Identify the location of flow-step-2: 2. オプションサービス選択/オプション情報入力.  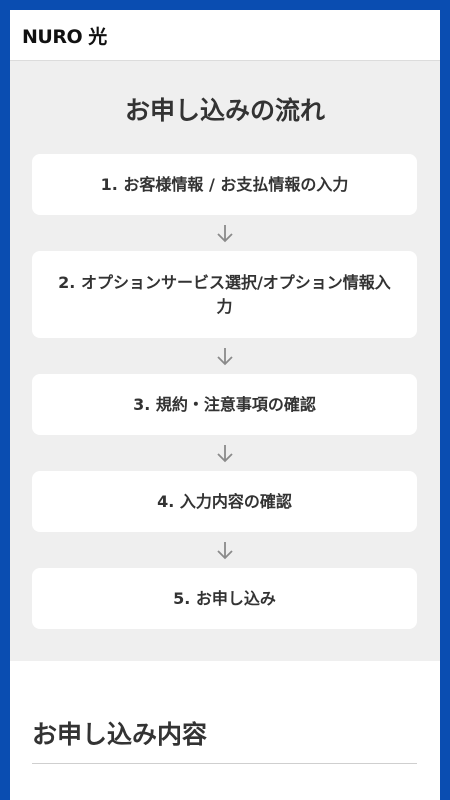
(224, 294).